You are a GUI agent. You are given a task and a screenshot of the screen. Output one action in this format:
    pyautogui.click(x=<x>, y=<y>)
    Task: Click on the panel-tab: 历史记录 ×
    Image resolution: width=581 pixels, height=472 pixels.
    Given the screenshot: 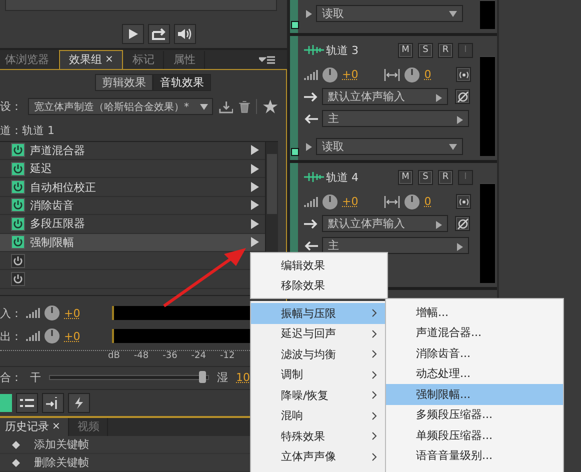 What is the action you would take?
    pyautogui.click(x=35, y=427)
    